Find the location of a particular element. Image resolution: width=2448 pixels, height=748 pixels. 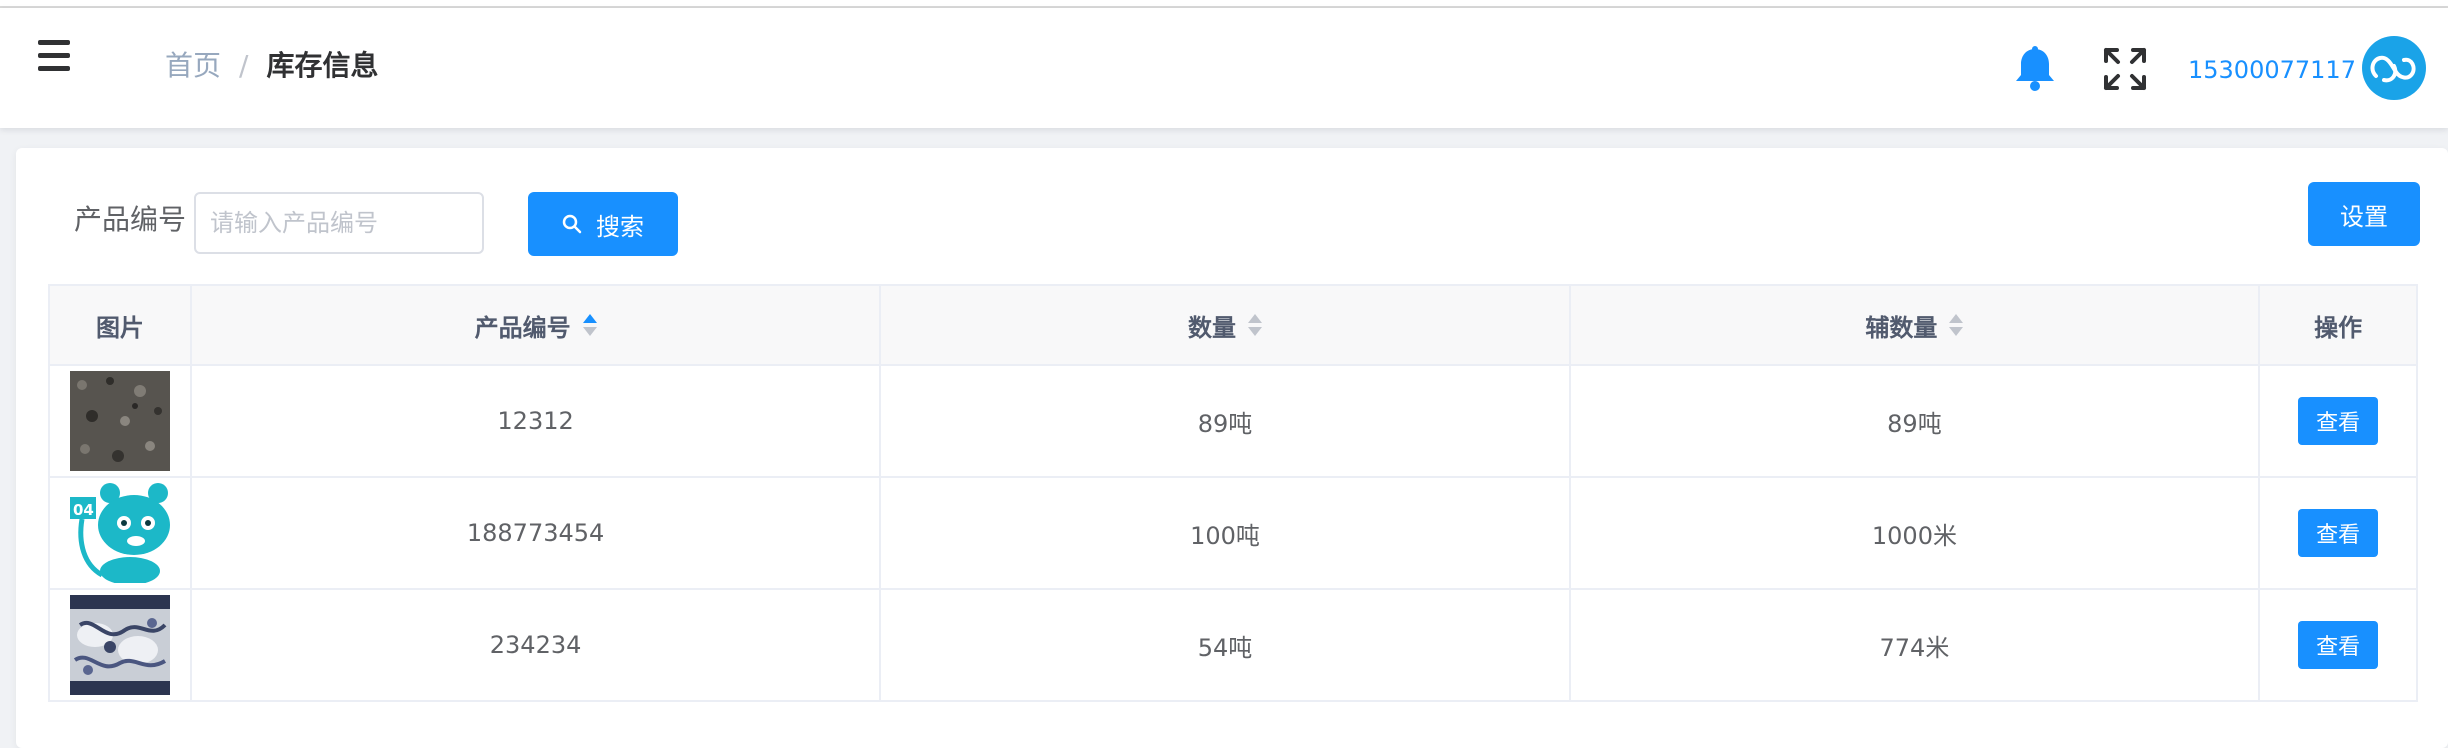

menu-icon is located at coordinates (54, 56).